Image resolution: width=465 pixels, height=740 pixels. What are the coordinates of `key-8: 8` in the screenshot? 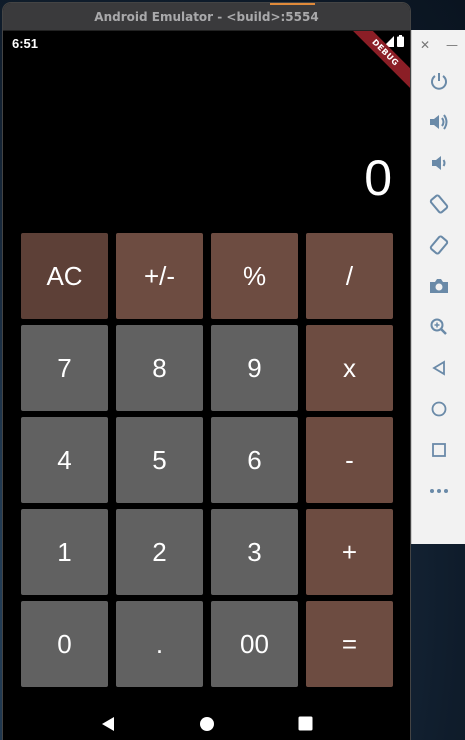 It's located at (159, 368).